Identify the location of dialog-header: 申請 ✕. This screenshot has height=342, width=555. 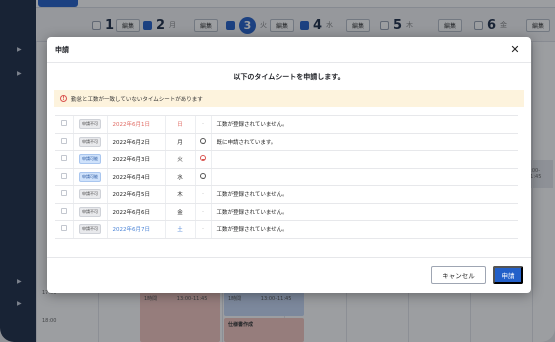
(289, 49).